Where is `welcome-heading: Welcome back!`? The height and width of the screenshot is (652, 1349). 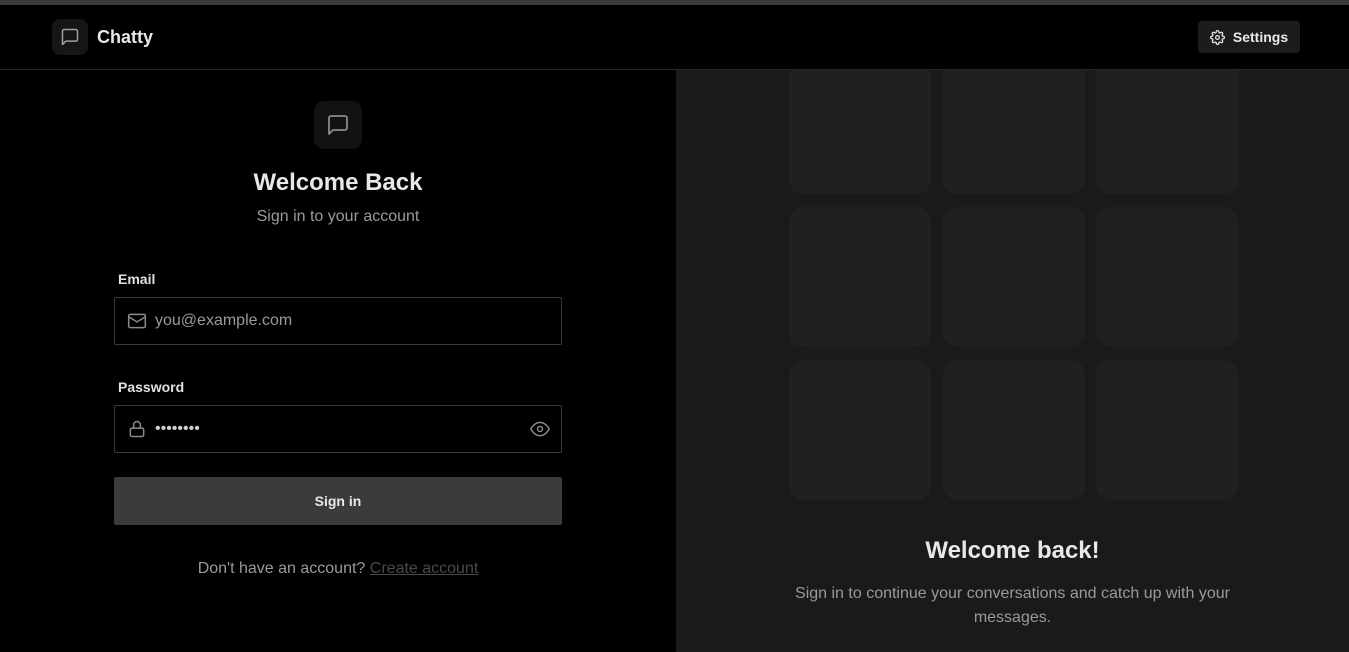
welcome-heading: Welcome back! is located at coordinates (1012, 550).